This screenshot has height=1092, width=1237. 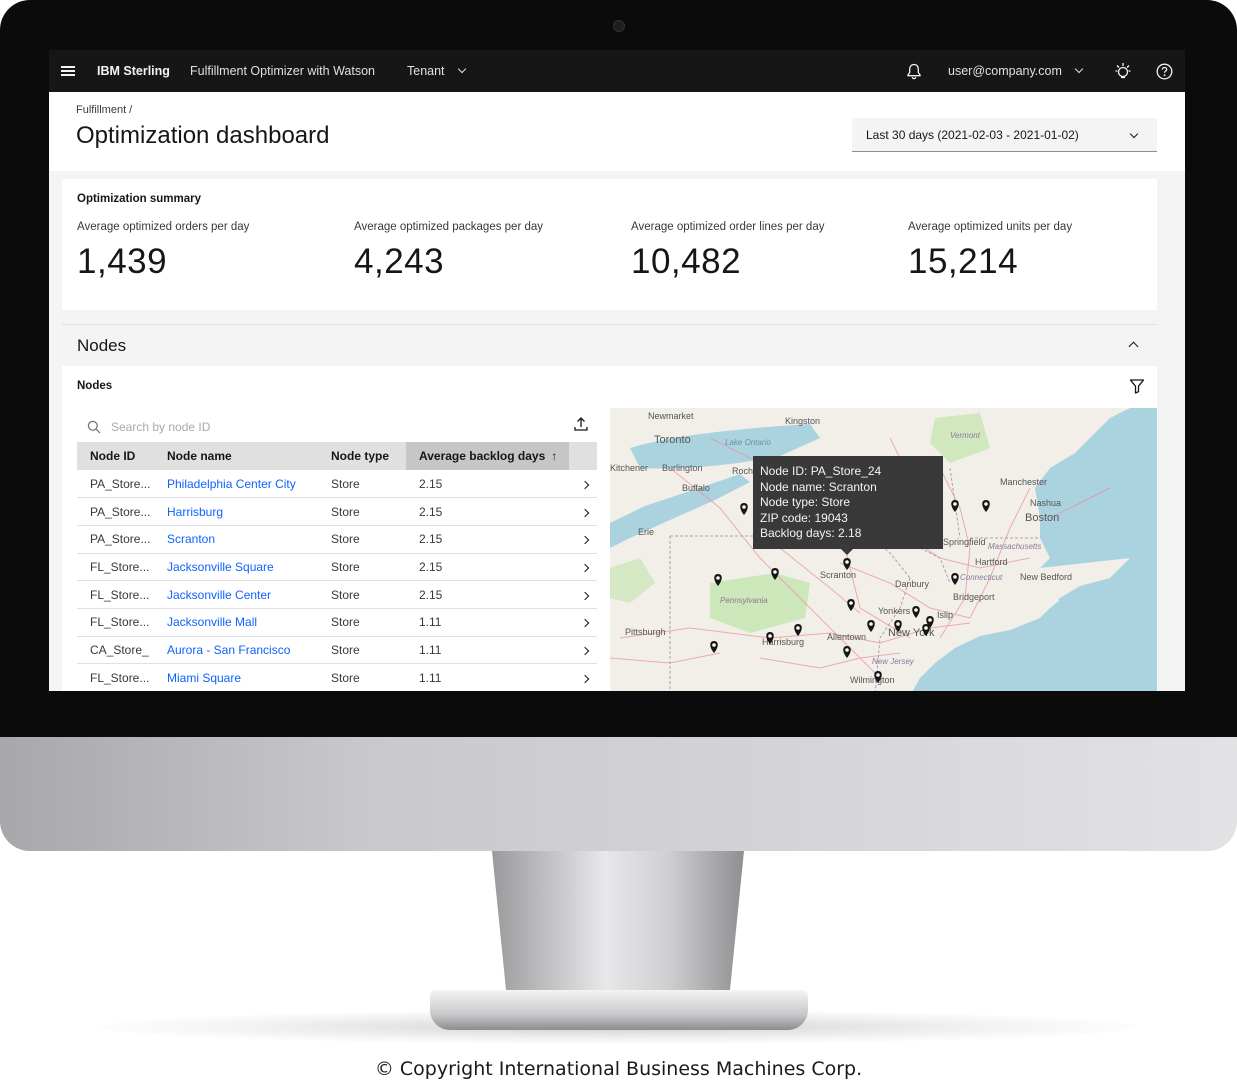 What do you see at coordinates (821, 471) in the screenshot?
I see `tooltip-node-id: Node ID: PA_Store_24` at bounding box center [821, 471].